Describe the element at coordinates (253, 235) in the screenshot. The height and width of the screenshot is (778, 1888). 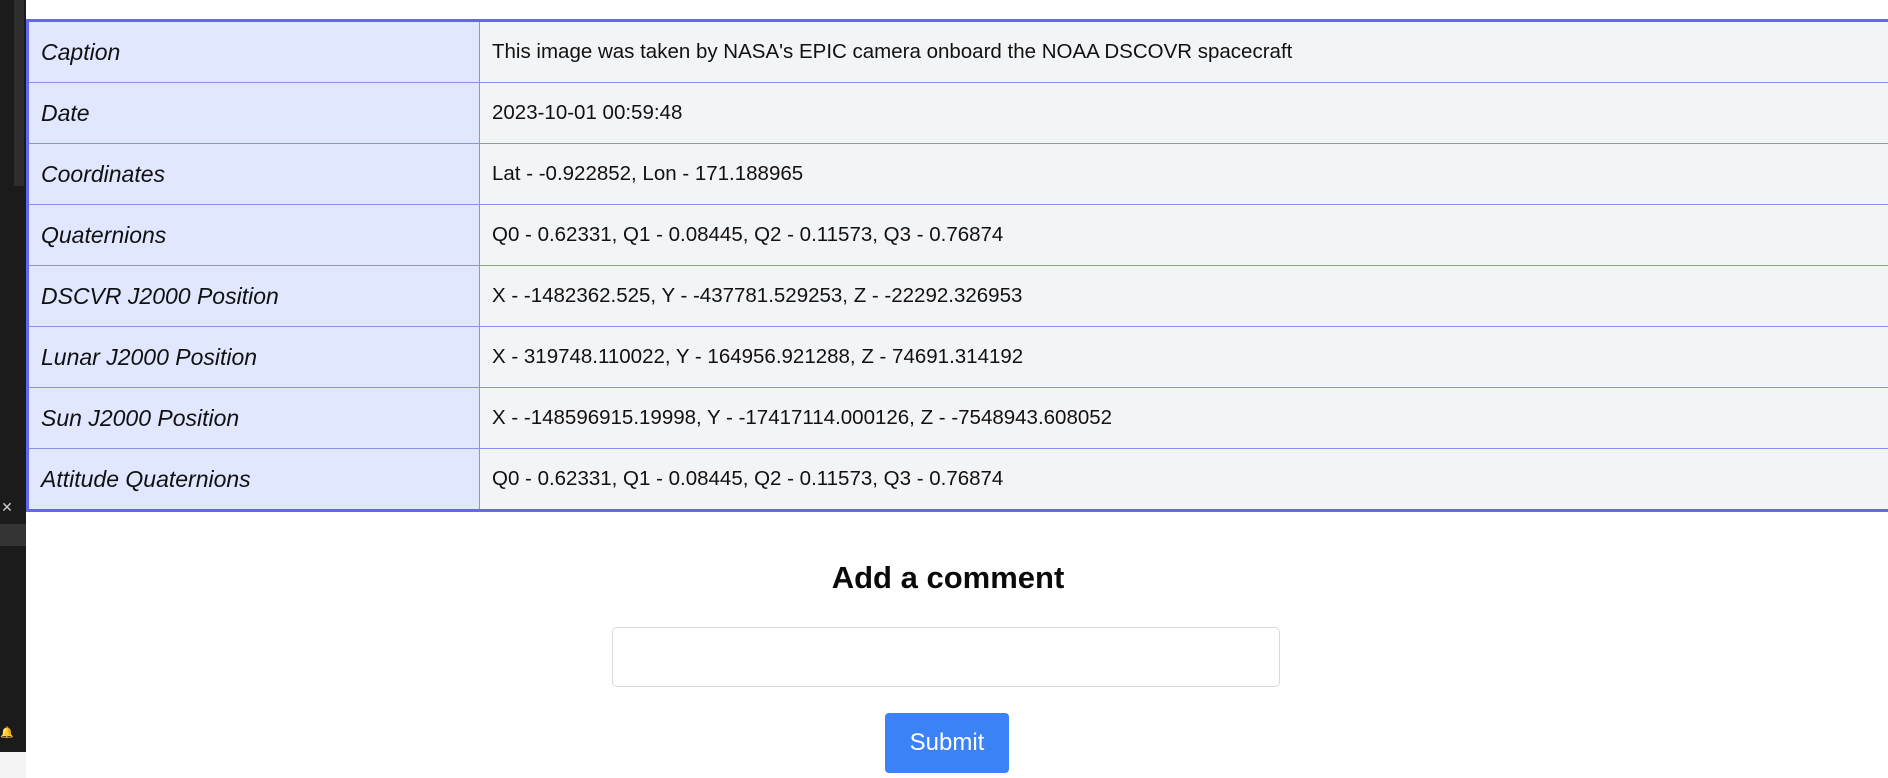
I see `row-label: Quaternions` at that location.